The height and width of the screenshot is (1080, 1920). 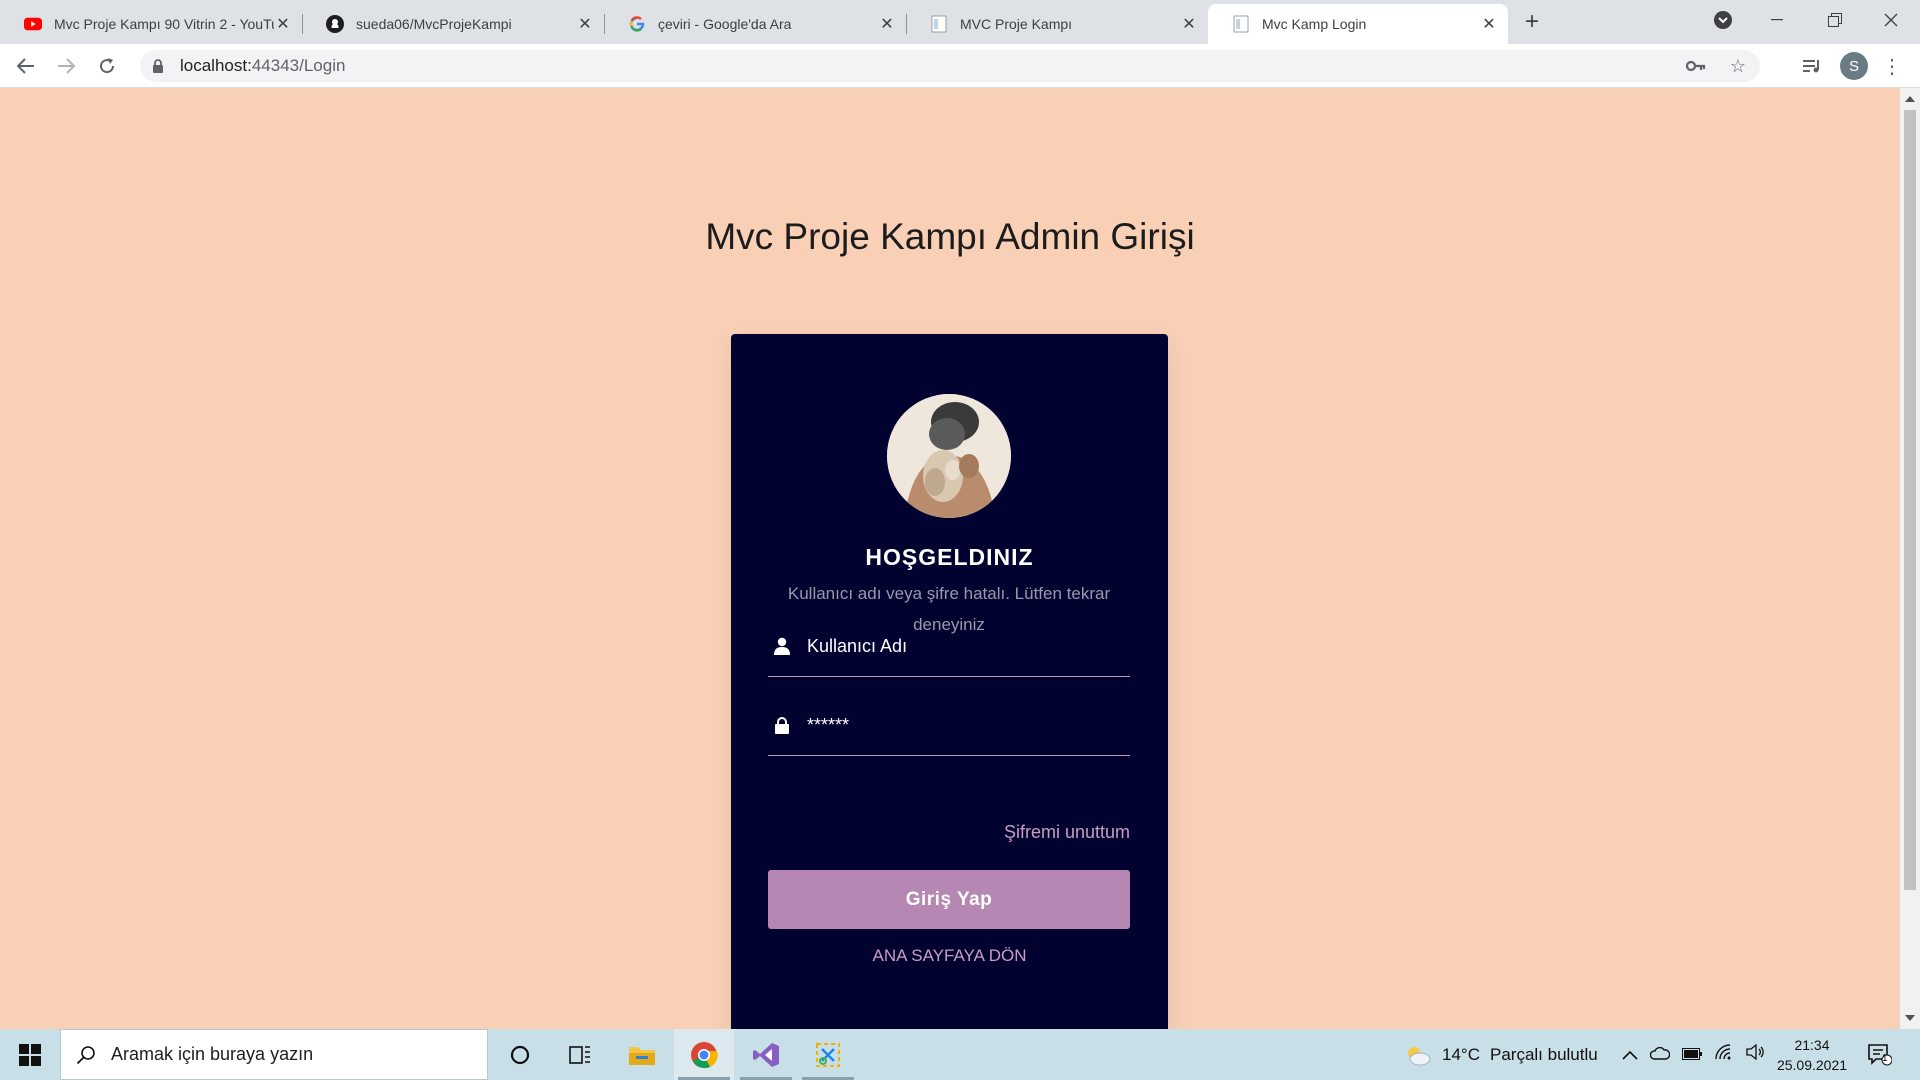 What do you see at coordinates (1314, 24) in the screenshot?
I see `tab-title: Mvc Kamp Login` at bounding box center [1314, 24].